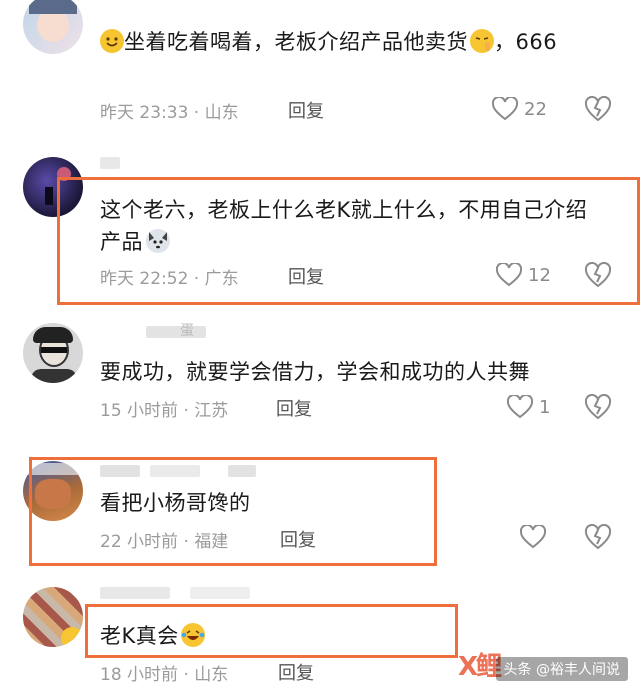  What do you see at coordinates (315, 372) in the screenshot?
I see `comment-text: 要成功，就要学会借力，学会和成功的人共舞` at bounding box center [315, 372].